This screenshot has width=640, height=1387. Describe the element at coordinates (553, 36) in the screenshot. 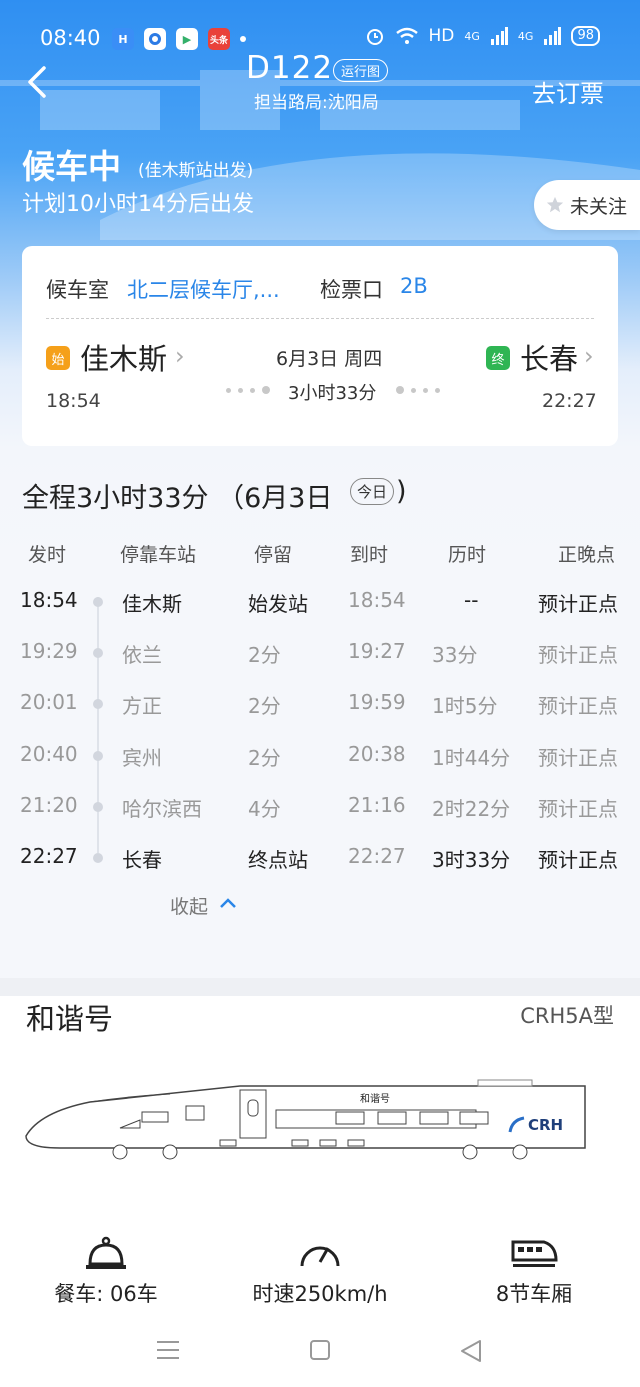

I see `signal-2-icon` at that location.